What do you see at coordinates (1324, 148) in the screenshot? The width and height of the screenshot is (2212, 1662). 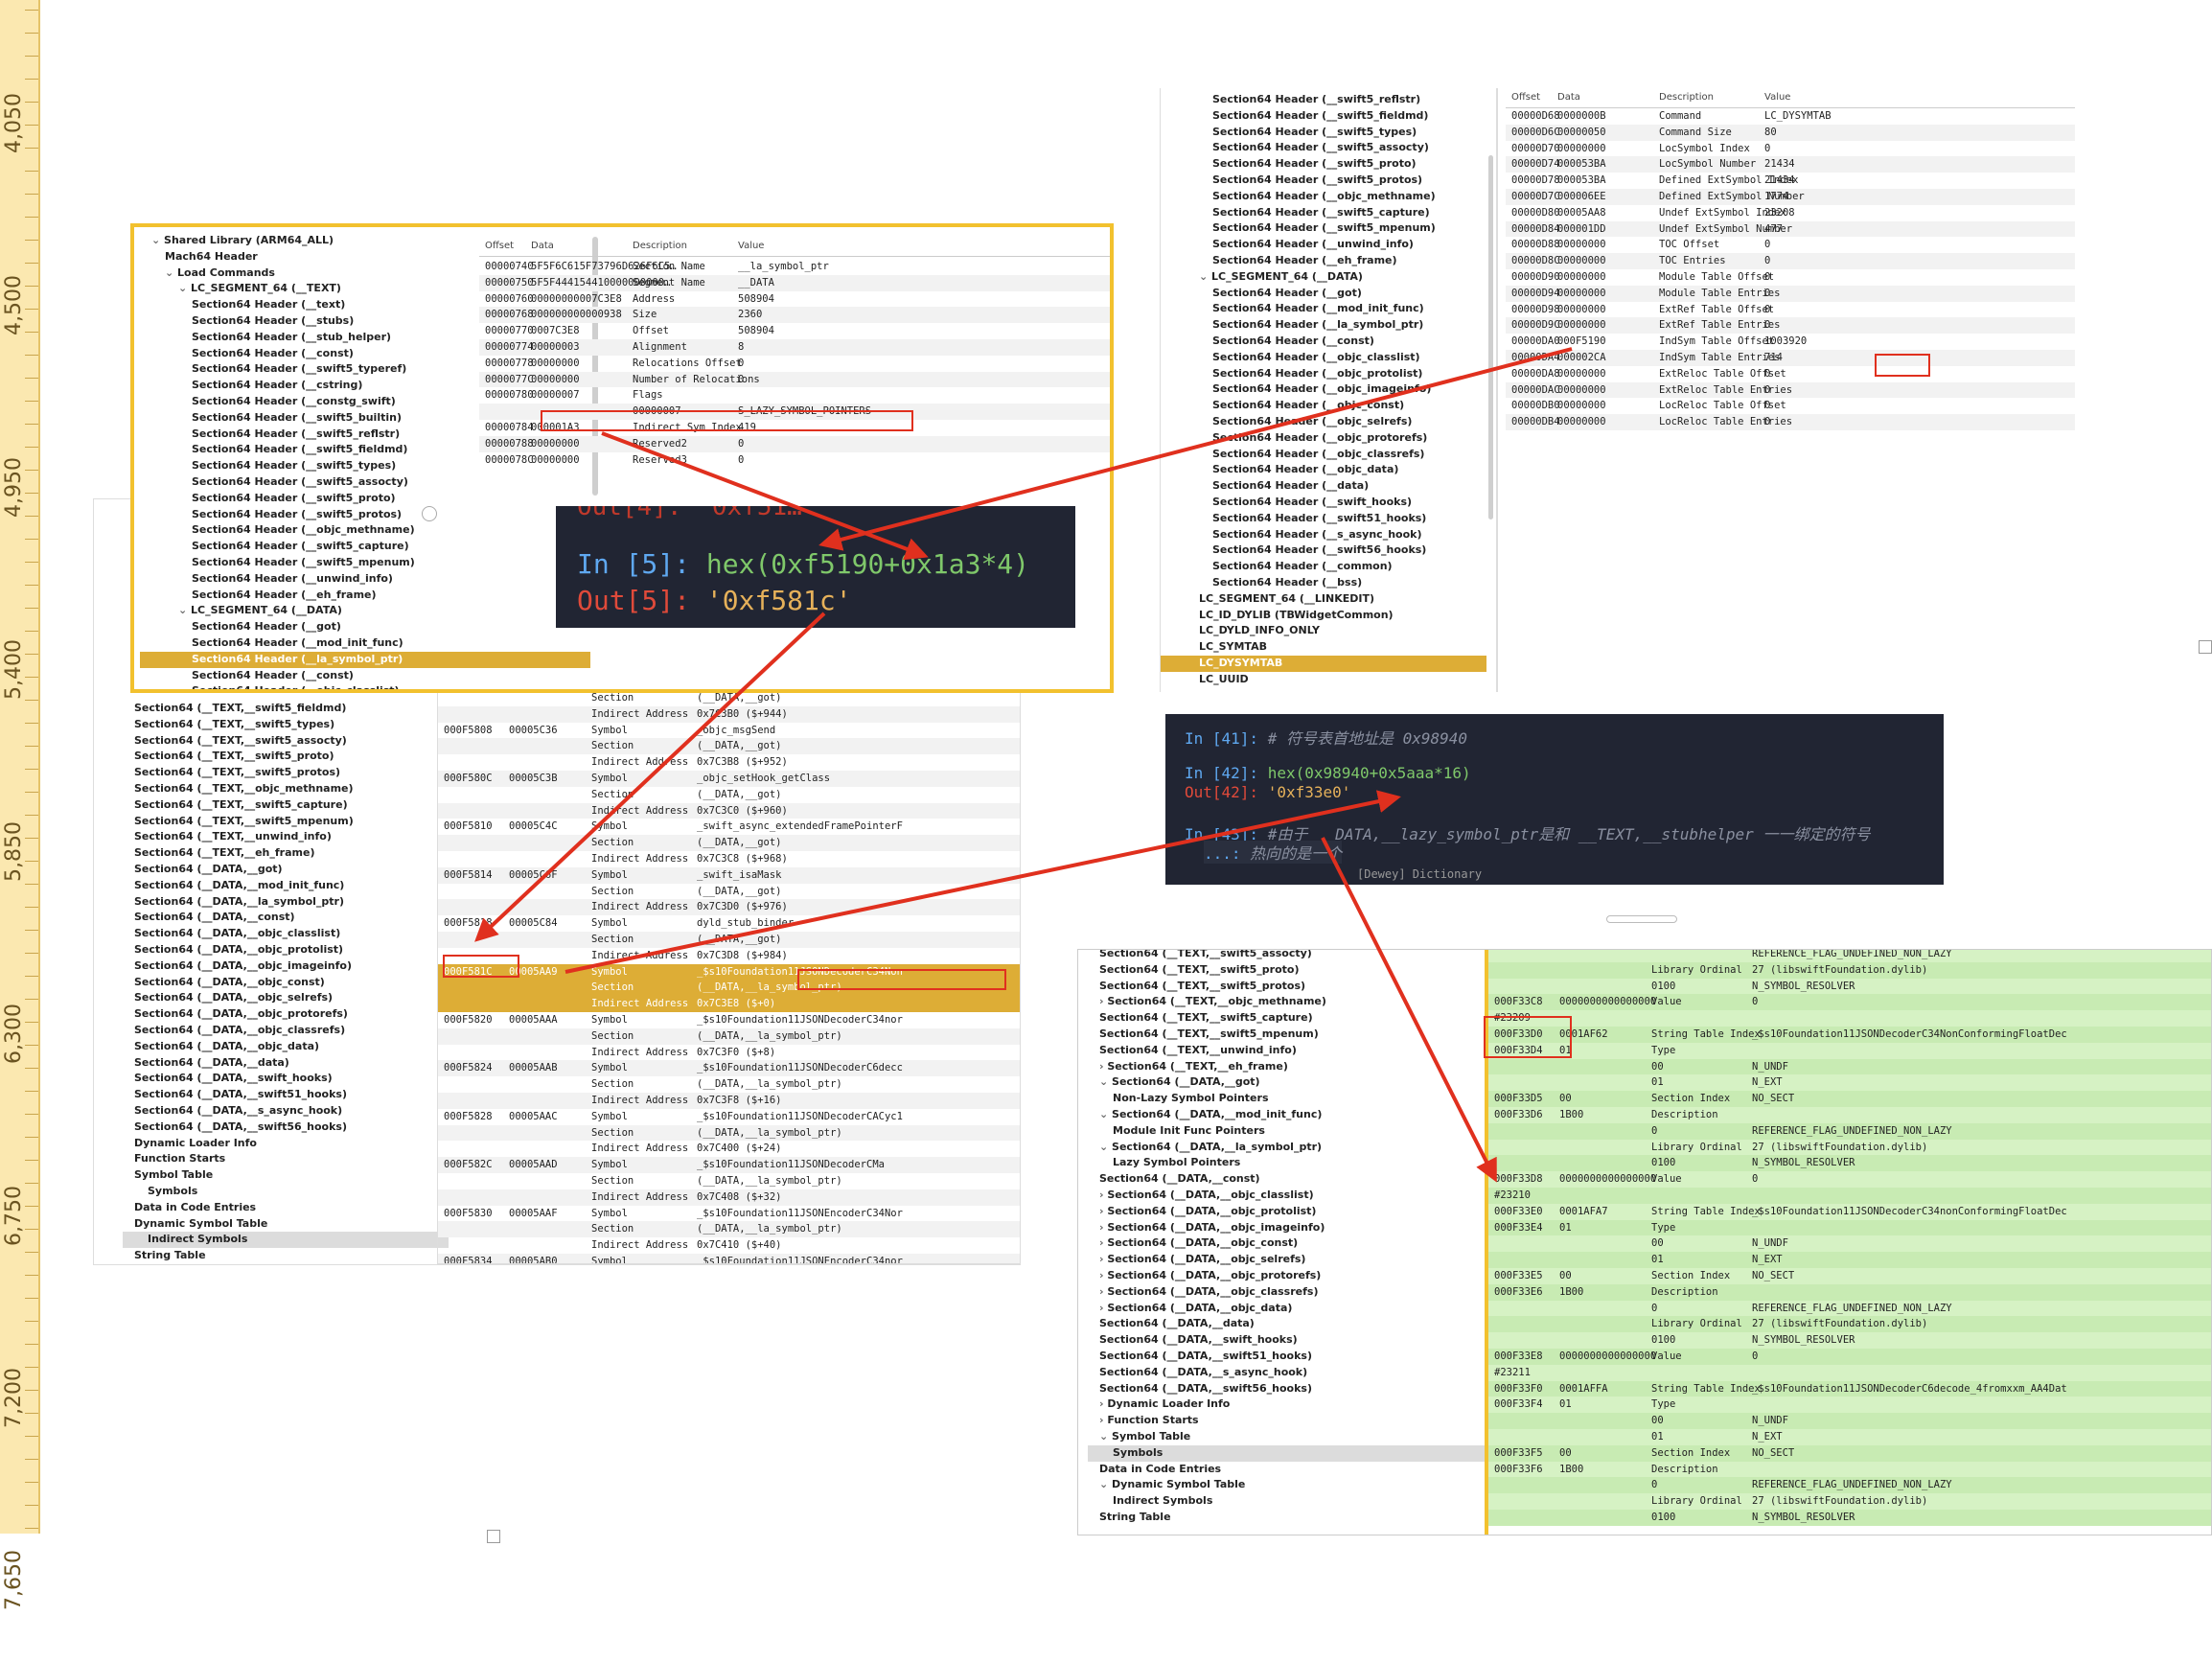 I see `tree-item: Section64 Header (__swift5_assocty)` at bounding box center [1324, 148].